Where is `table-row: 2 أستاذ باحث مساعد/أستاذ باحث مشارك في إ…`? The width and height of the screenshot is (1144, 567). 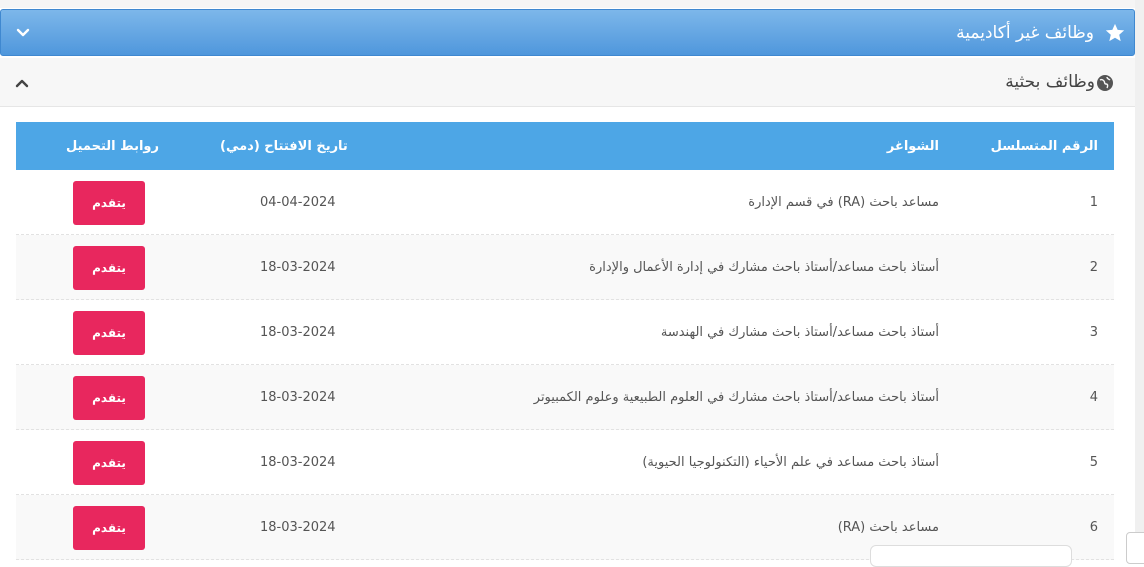
table-row: 2 أستاذ باحث مساعد/أستاذ باحث مشارك في إ… is located at coordinates (565, 267).